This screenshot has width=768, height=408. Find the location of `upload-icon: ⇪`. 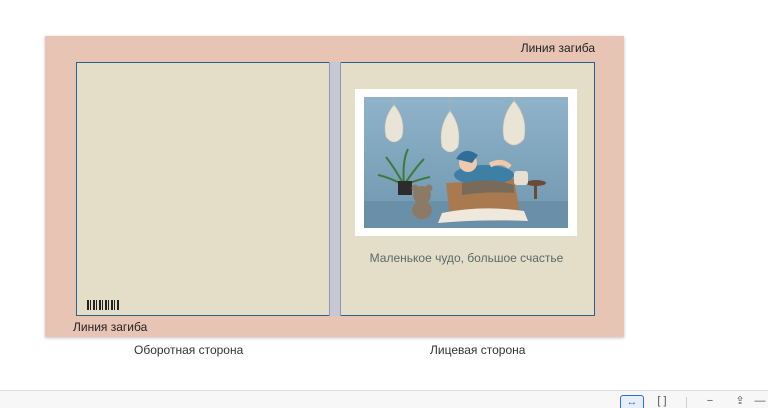

upload-icon: ⇪ is located at coordinates (740, 401).